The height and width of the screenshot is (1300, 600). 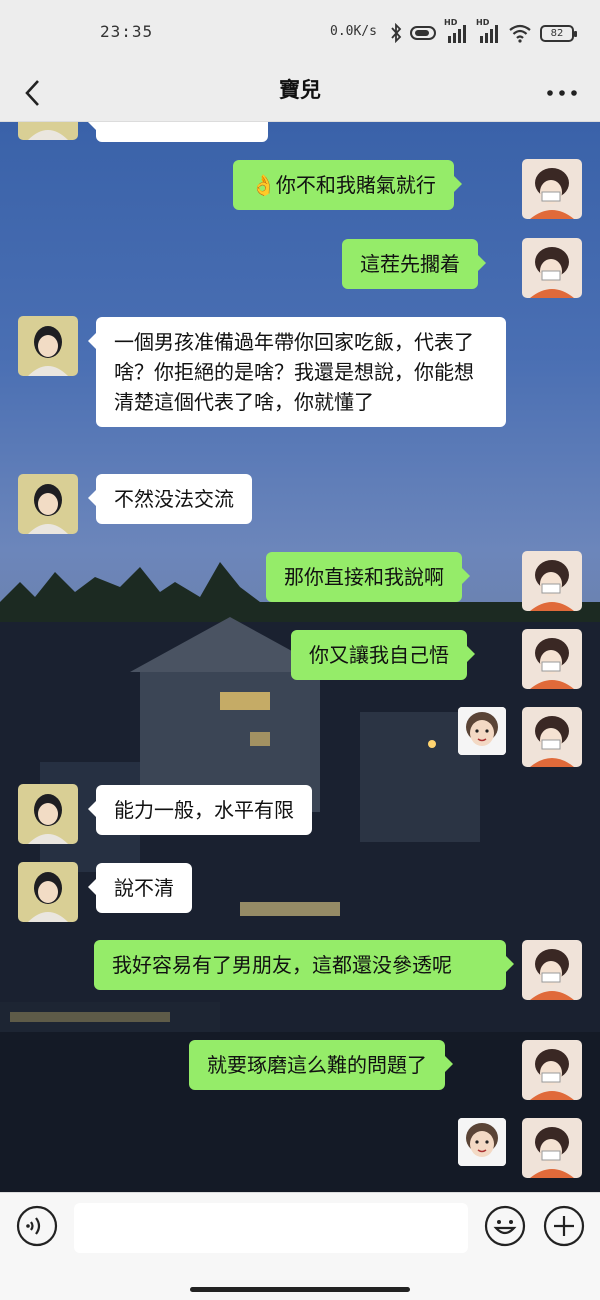 I want to click on message-bubble-incoming: 說不清, so click(x=140, y=888).